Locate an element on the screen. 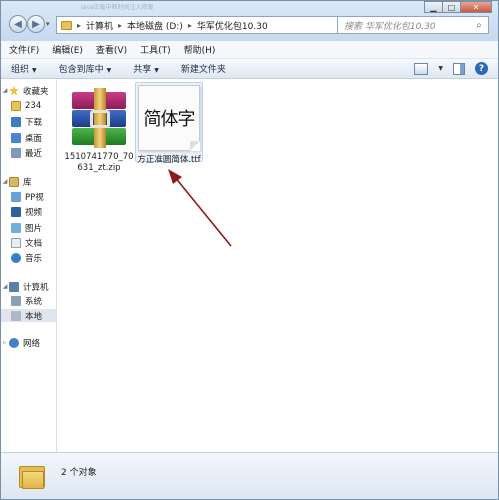 The width and height of the screenshot is (499, 500). document-icon is located at coordinates (16, 242).